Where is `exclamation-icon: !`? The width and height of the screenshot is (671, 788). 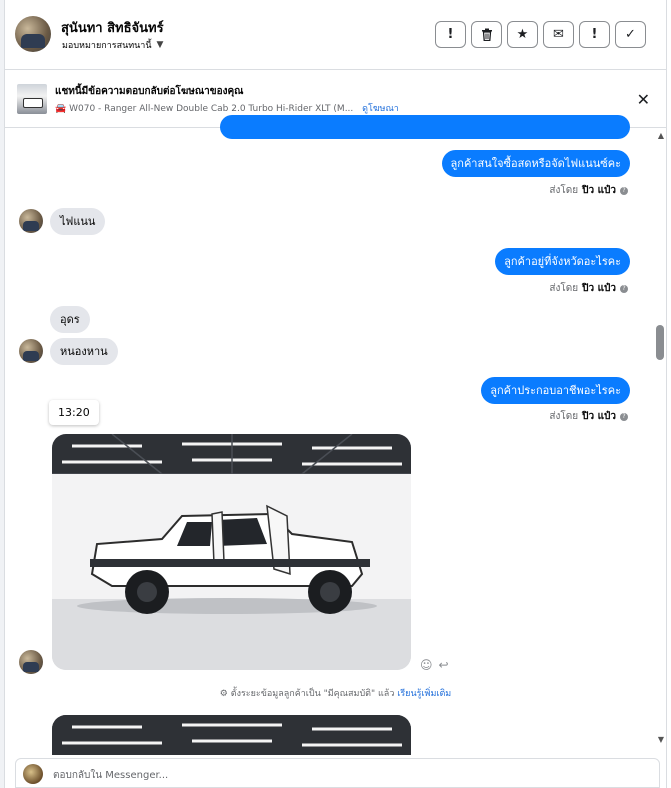 exclamation-icon: ! is located at coordinates (594, 34).